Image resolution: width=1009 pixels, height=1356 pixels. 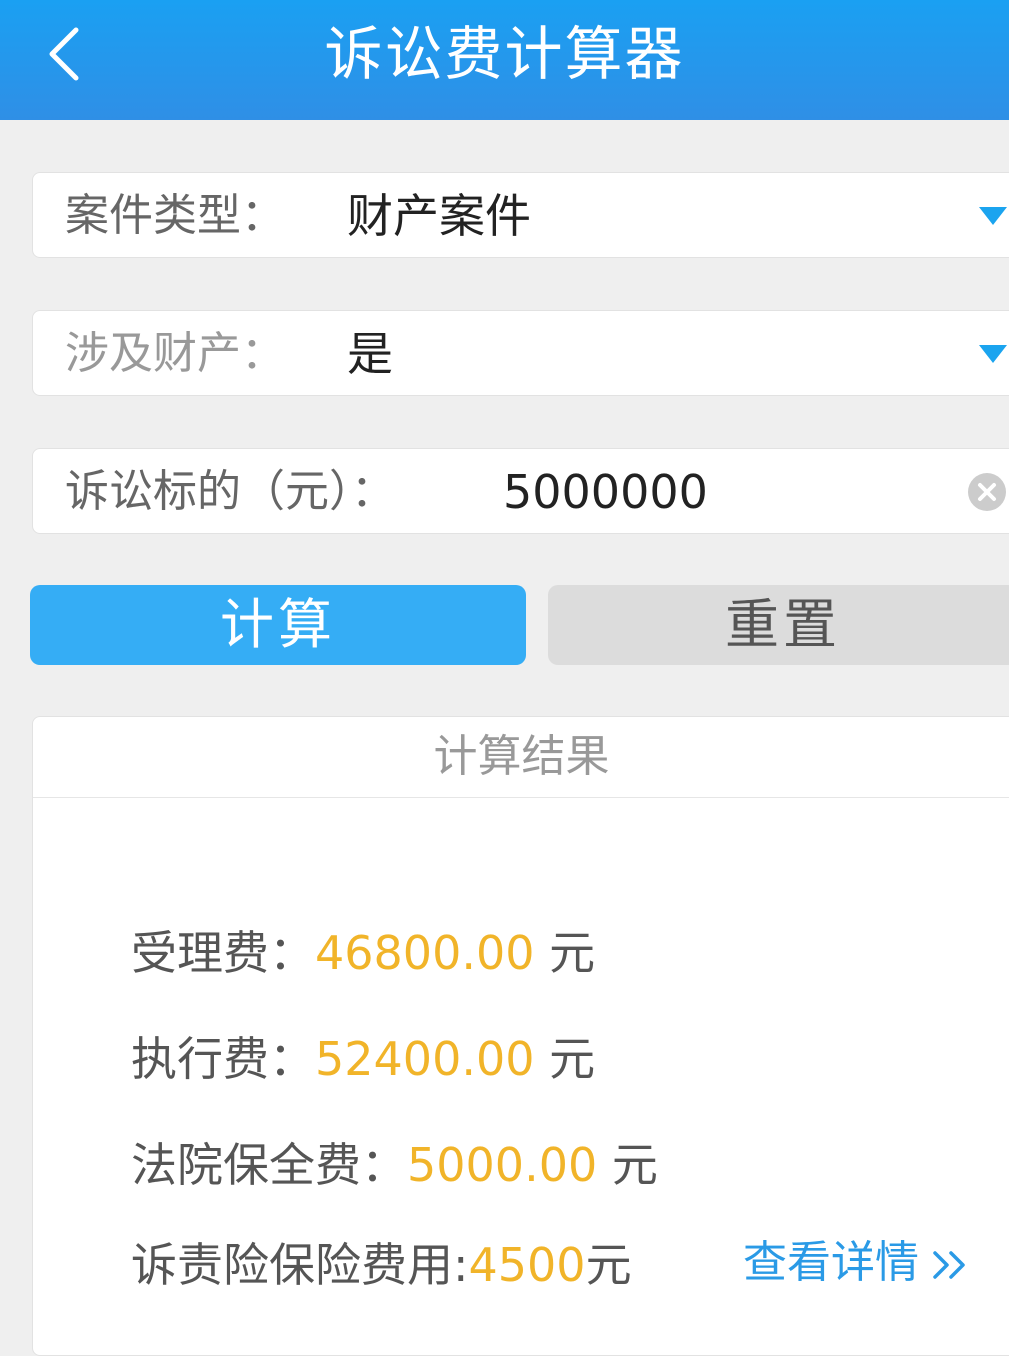 What do you see at coordinates (949, 1265) in the screenshot?
I see `double-chevron-right-icon` at bounding box center [949, 1265].